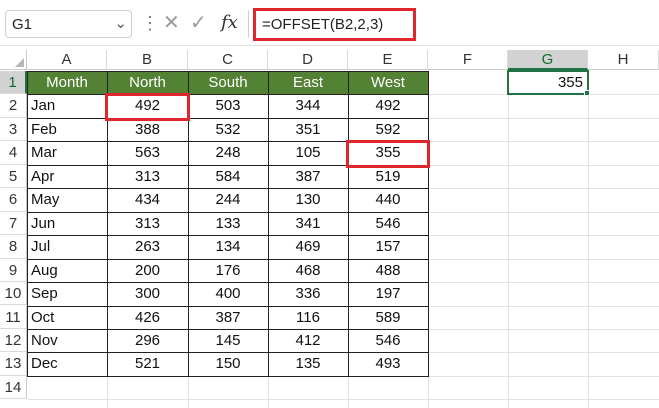 The width and height of the screenshot is (659, 408). I want to click on row-header-1: 1, so click(13, 83).